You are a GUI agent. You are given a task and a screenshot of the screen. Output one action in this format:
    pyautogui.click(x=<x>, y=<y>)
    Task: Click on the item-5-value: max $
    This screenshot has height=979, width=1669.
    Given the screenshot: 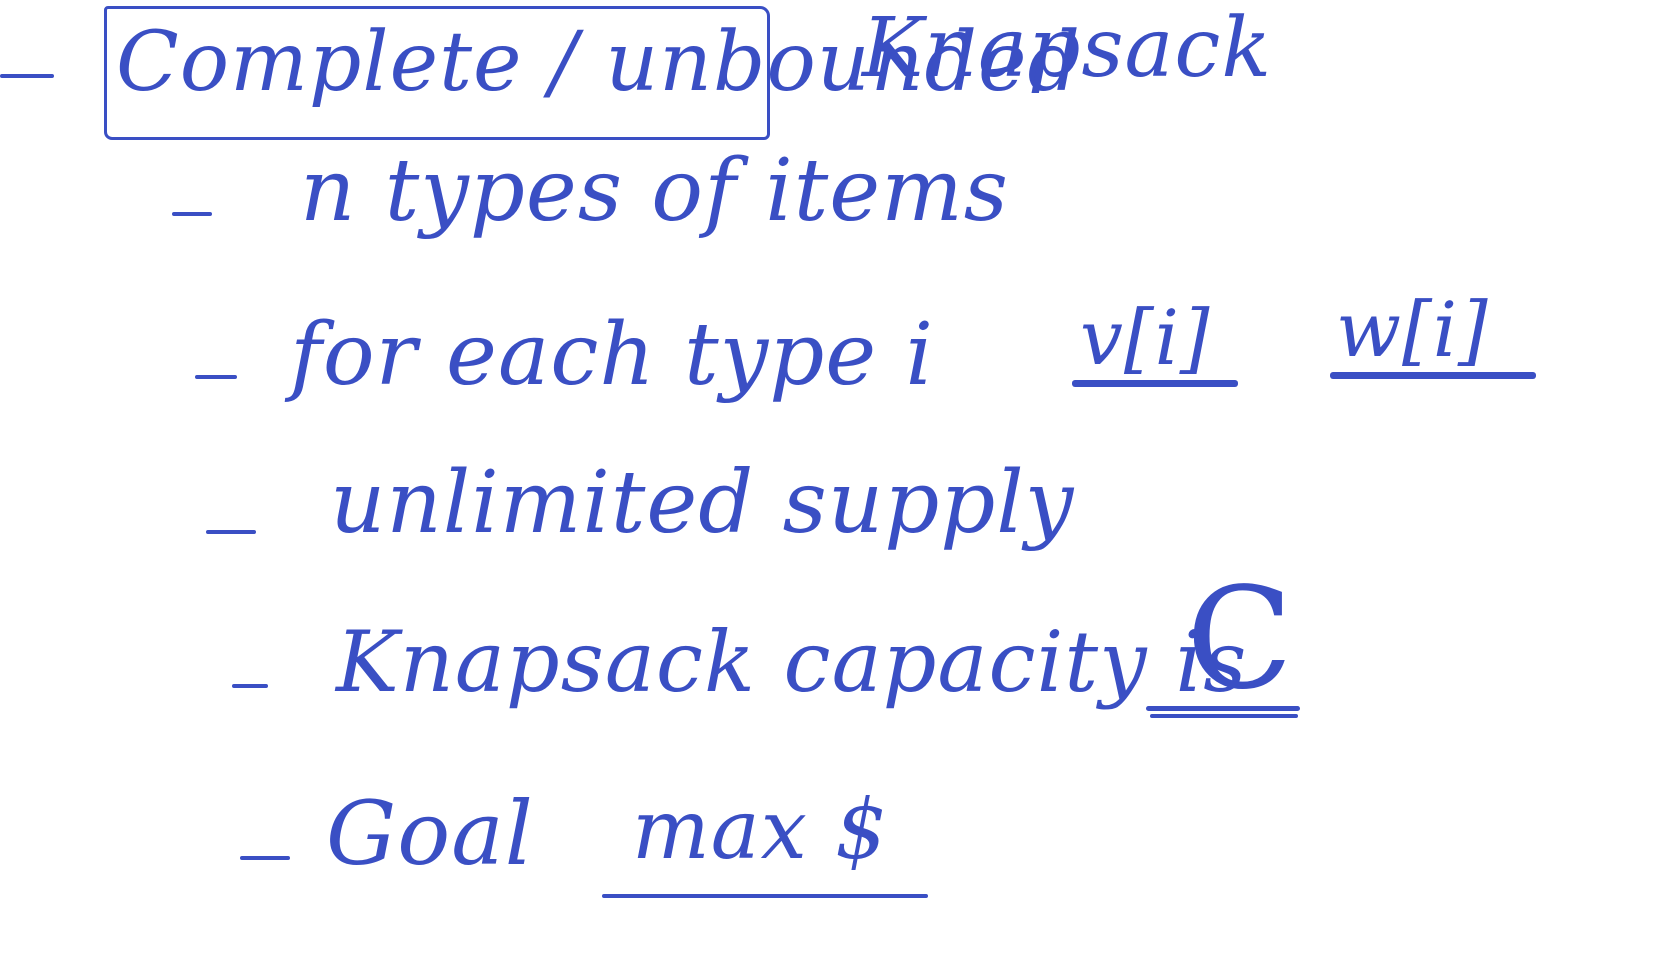 What is the action you would take?
    pyautogui.click(x=760, y=830)
    